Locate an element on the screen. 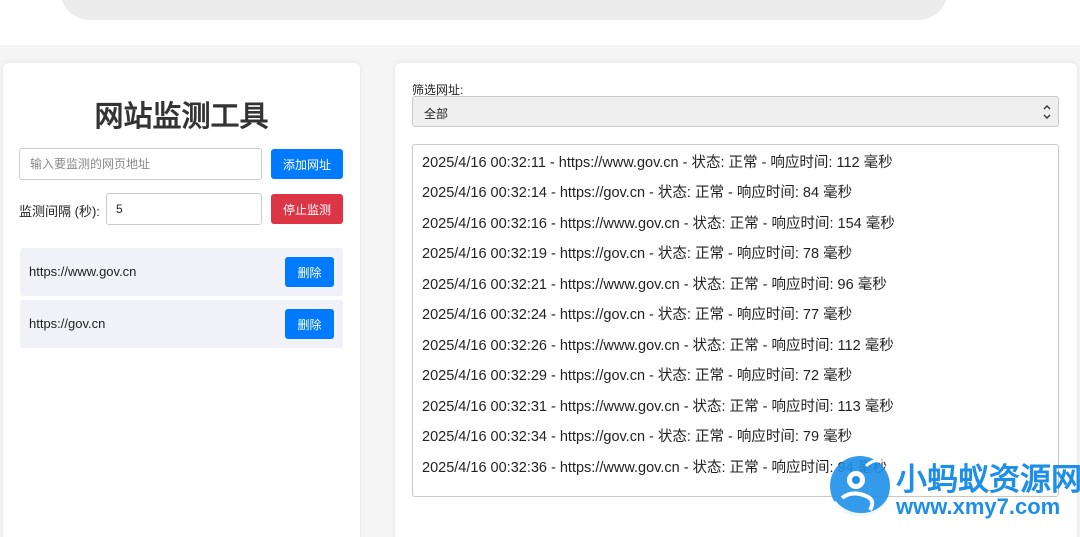  watermark-title: 小蚂蚁资源网 is located at coordinates (988, 479).